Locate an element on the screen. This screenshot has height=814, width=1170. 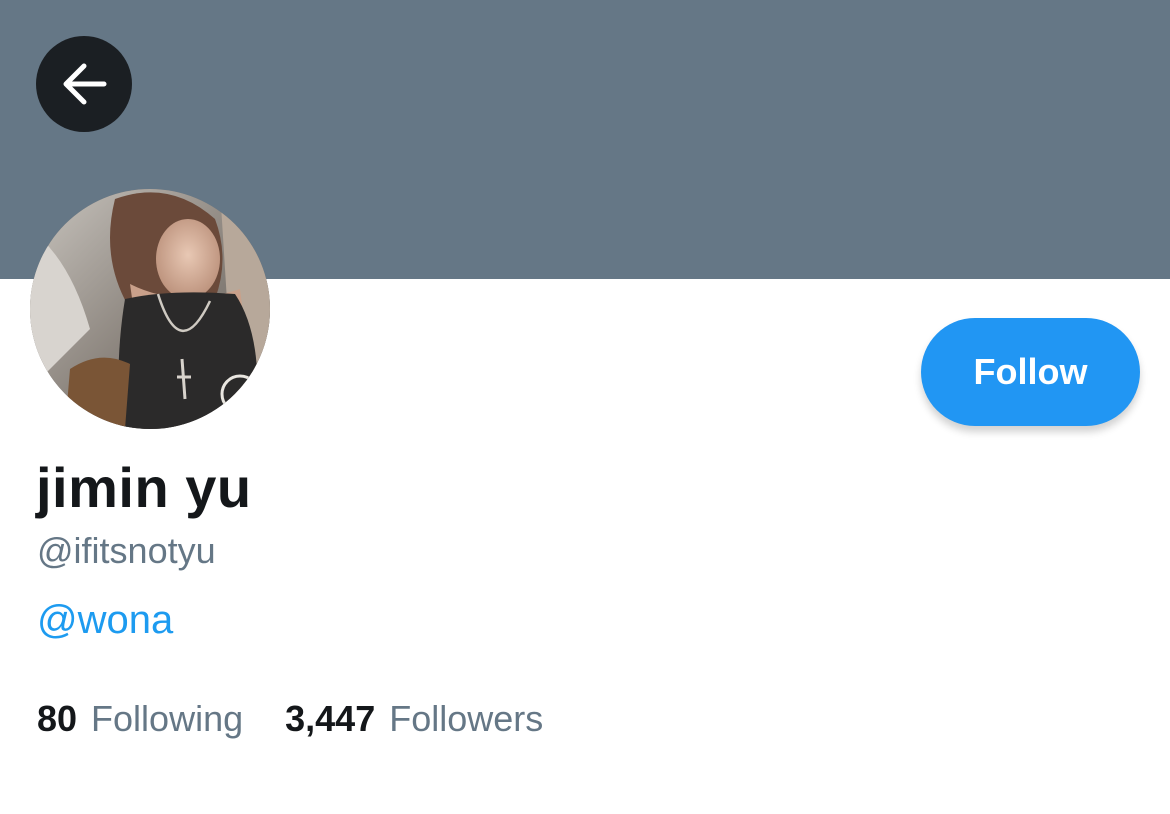
followers-label: Followers is located at coordinates (466, 718).